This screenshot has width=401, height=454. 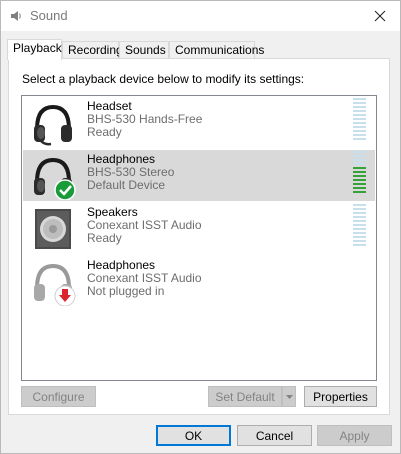 I want to click on cancel-button: Cancel, so click(x=274, y=435).